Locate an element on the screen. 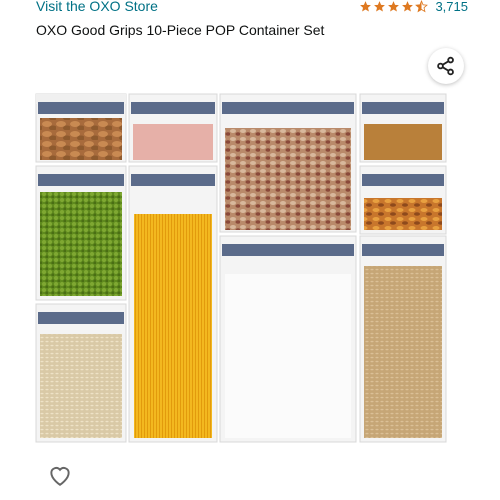 The image size is (500, 500). rating-summary: 3,715 is located at coordinates (413, 7).